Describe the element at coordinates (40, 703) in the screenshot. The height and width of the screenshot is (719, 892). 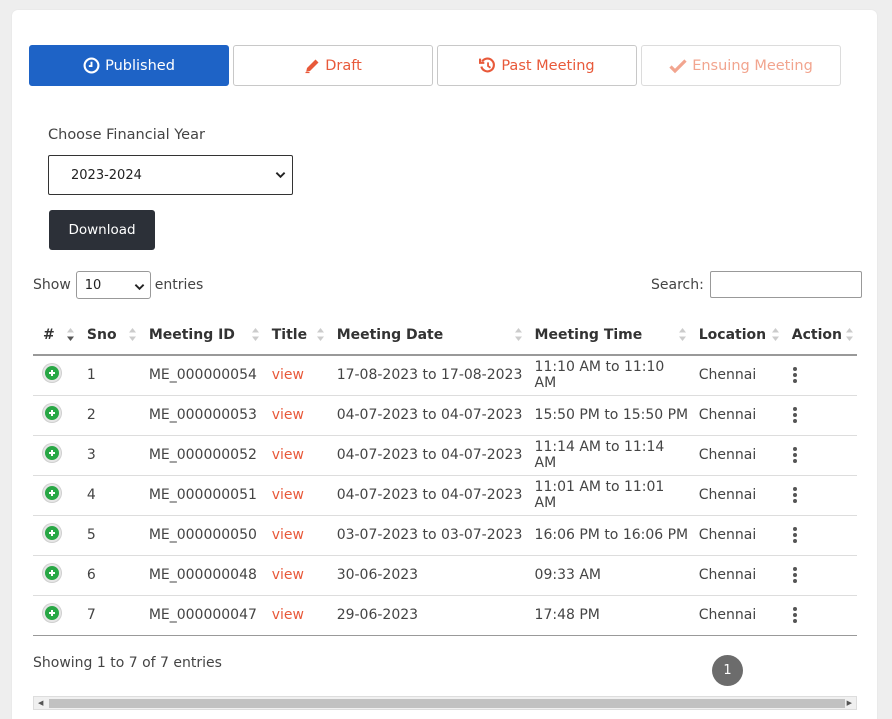
I see `scroll-left-arrow-icon: ◀` at that location.